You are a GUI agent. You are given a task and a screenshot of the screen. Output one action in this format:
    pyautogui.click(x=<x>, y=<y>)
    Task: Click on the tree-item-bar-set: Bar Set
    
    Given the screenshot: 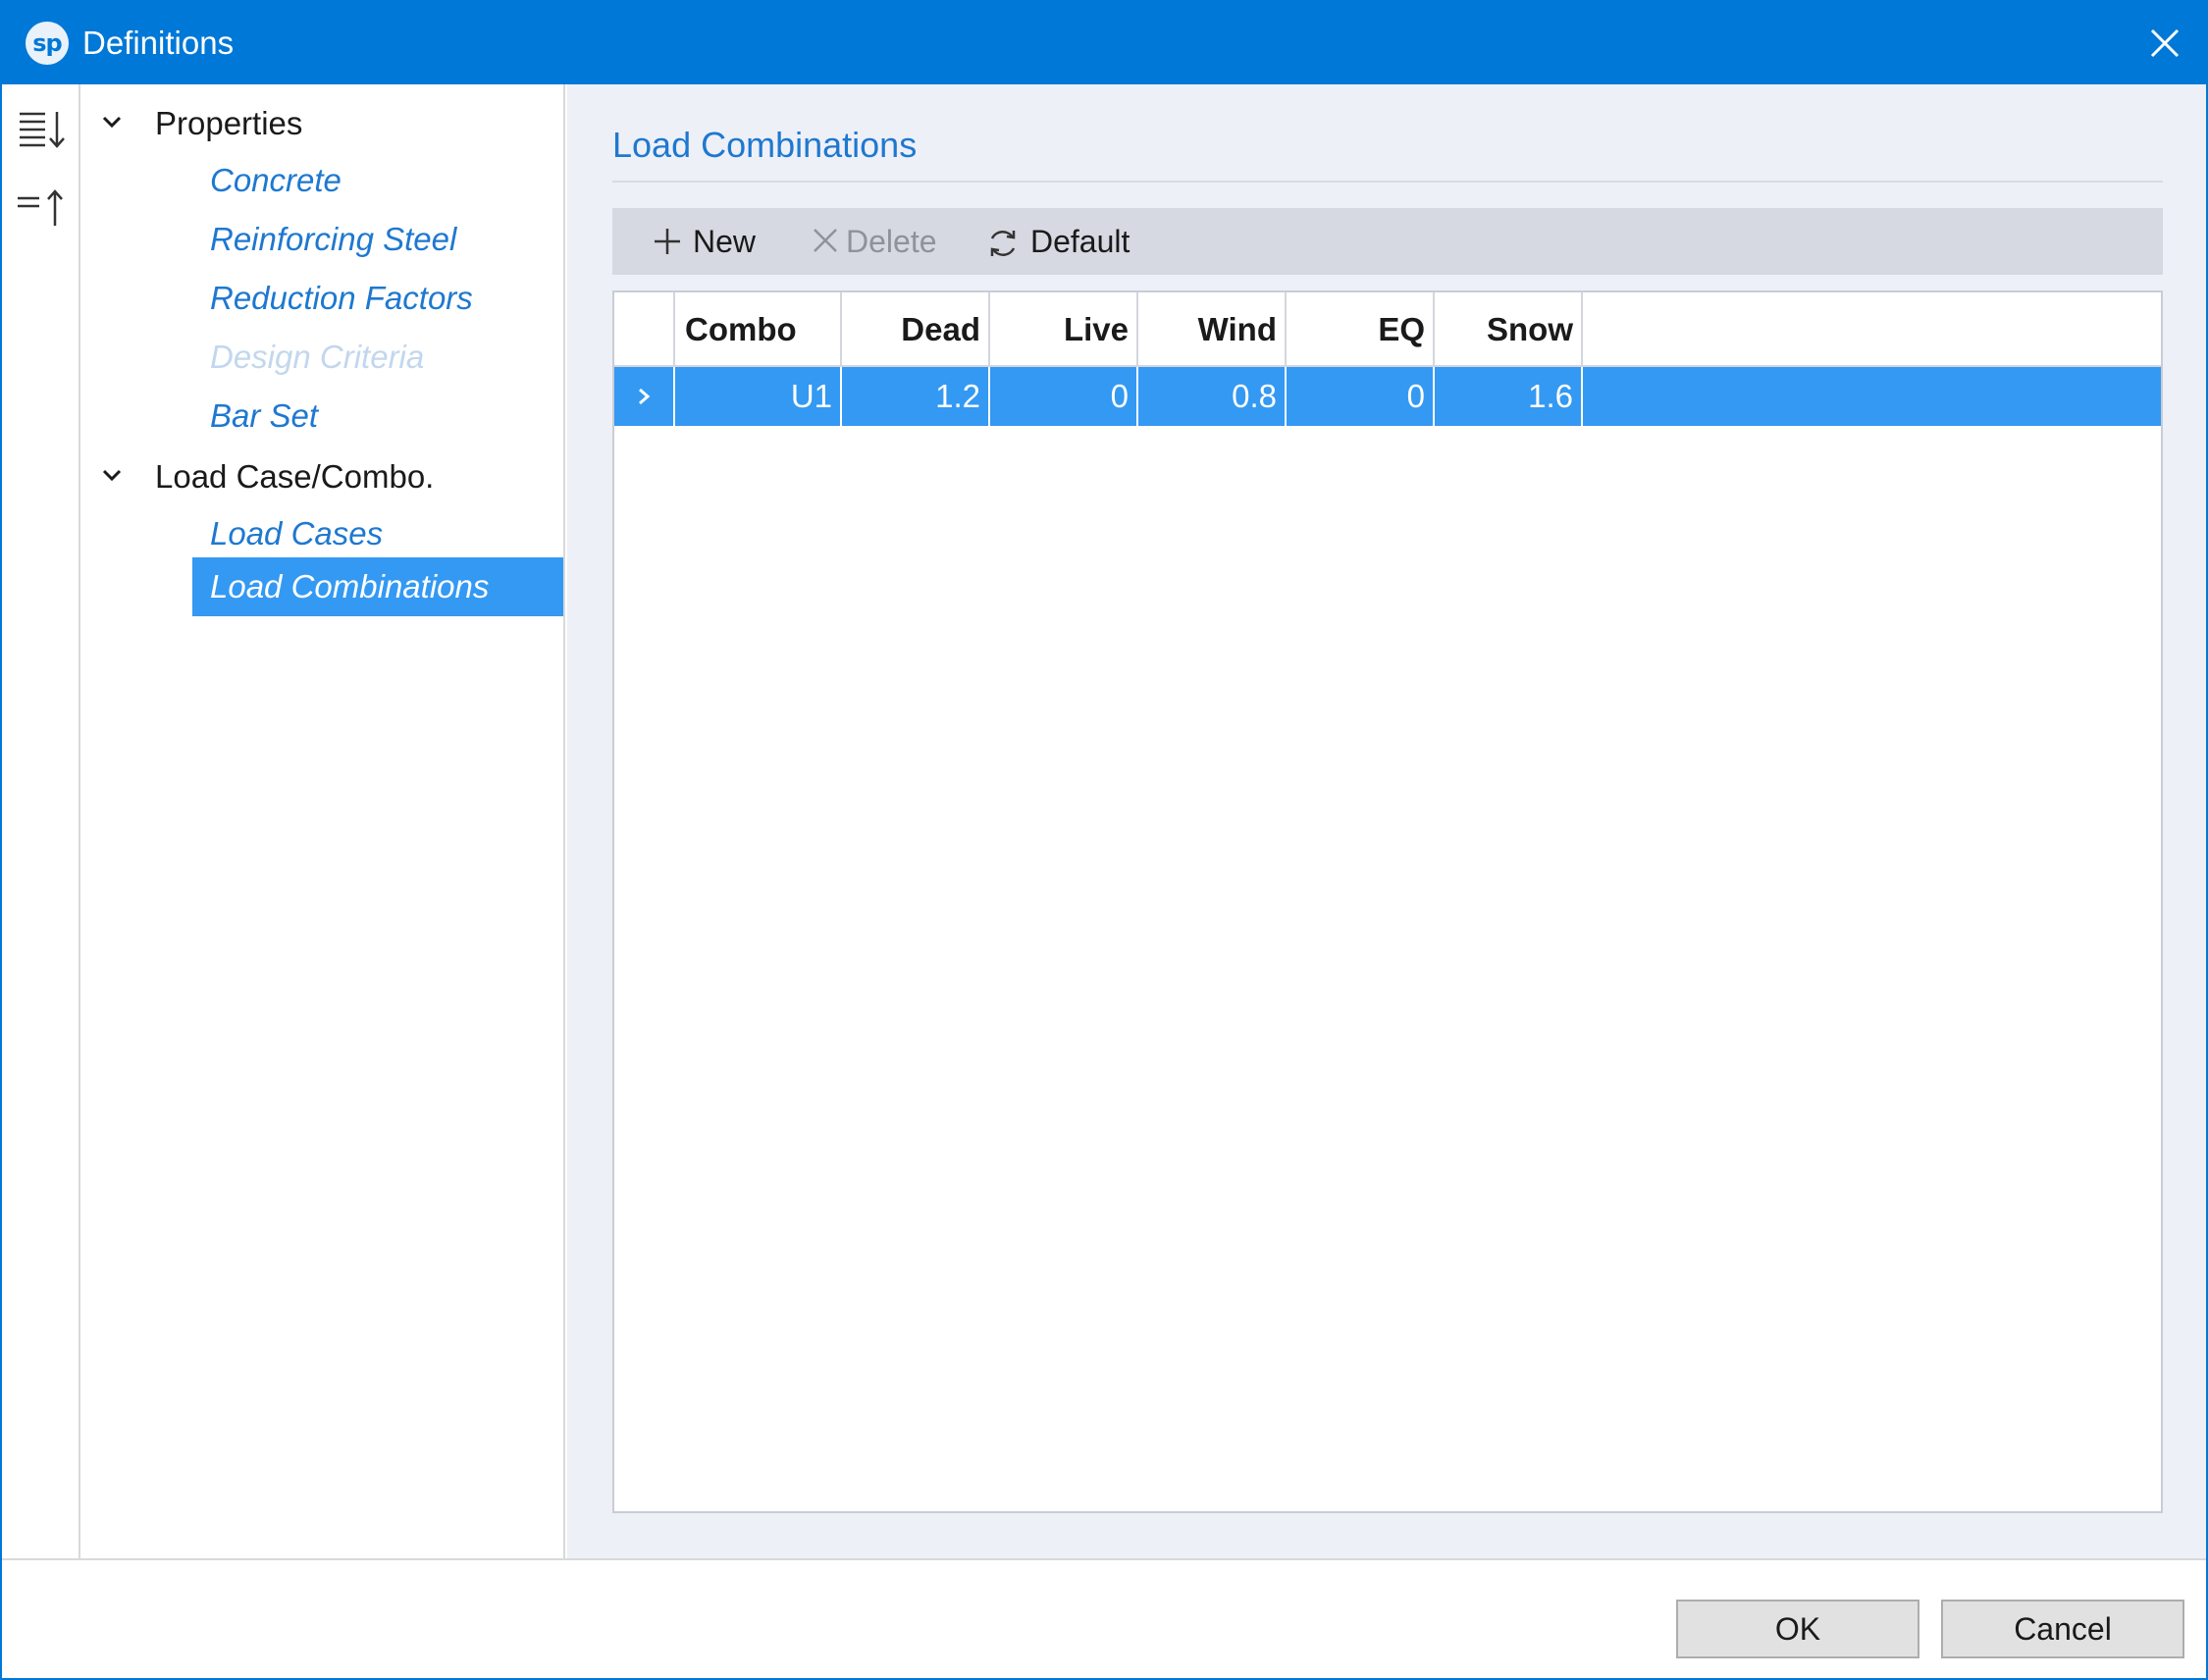 What is the action you would take?
    pyautogui.click(x=377, y=416)
    